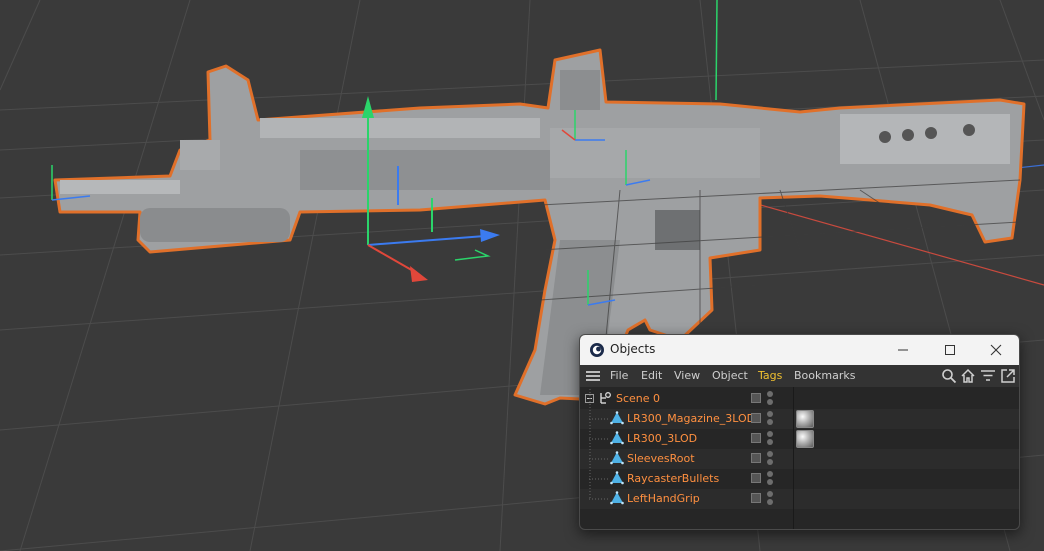  I want to click on close-icon, so click(996, 350).